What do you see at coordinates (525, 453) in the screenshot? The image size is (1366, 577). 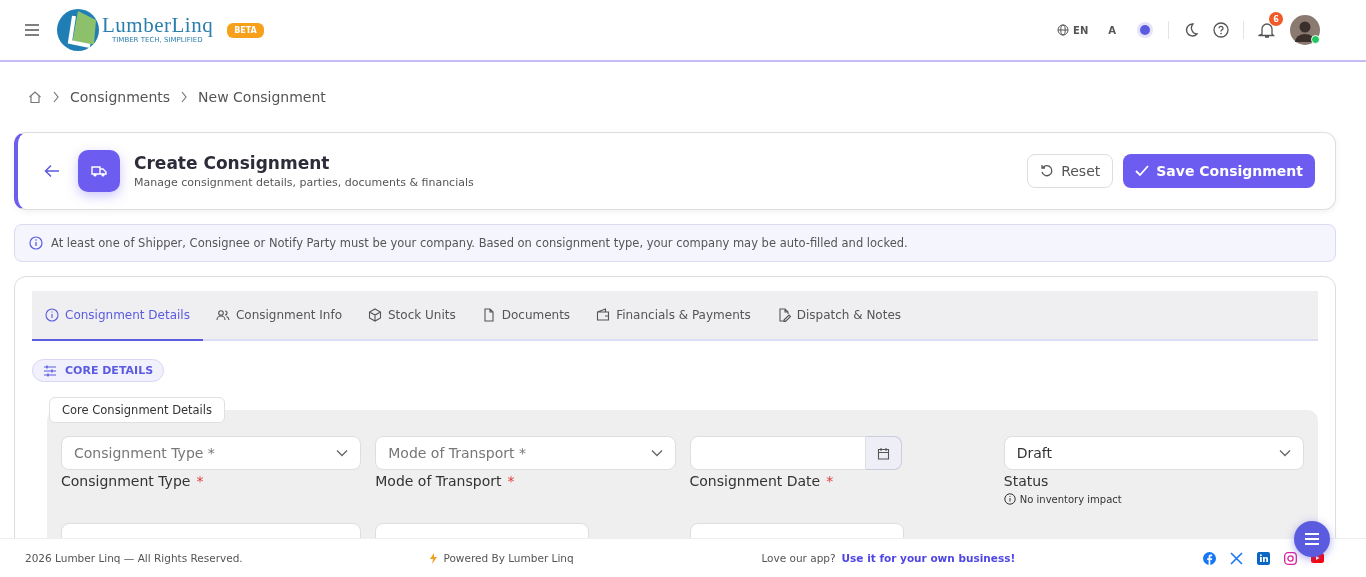 I see `dropdown-field: Mode of Transport *` at bounding box center [525, 453].